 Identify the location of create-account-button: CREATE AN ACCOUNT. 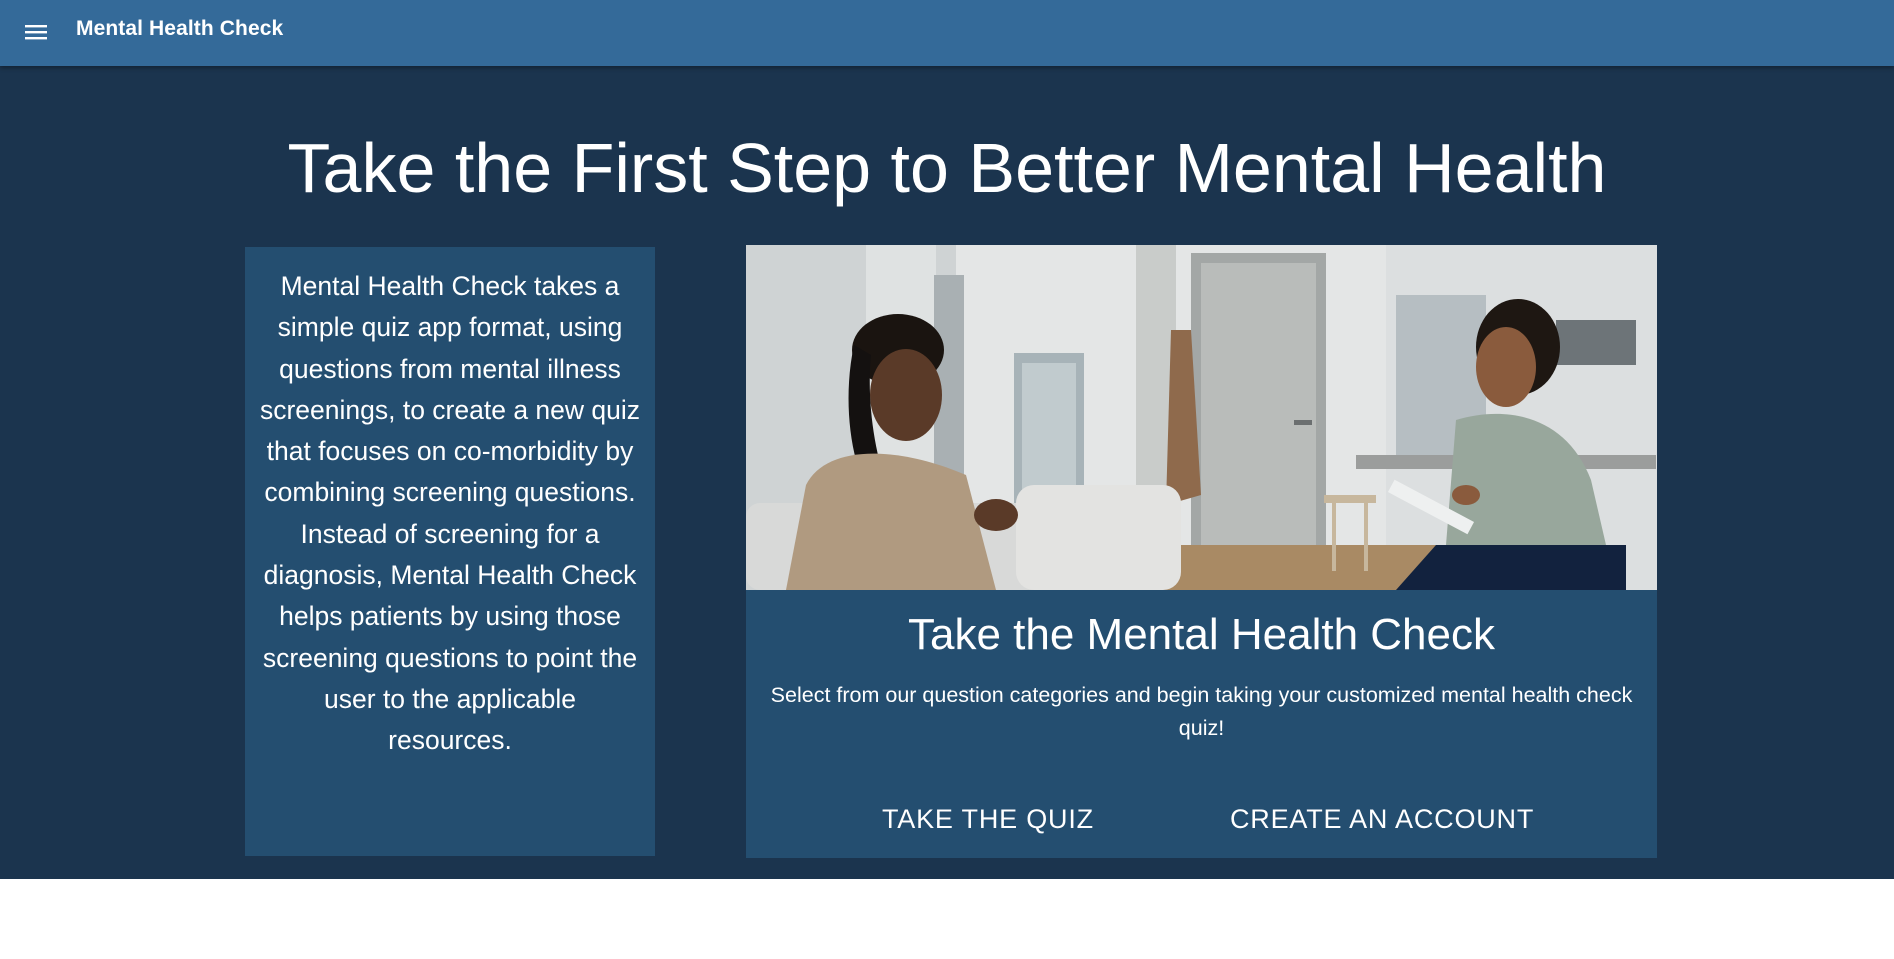
(1382, 819).